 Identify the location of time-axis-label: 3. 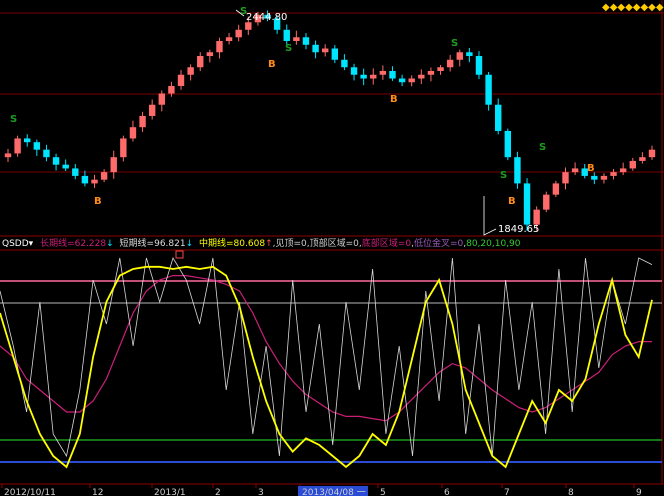
(261, 492).